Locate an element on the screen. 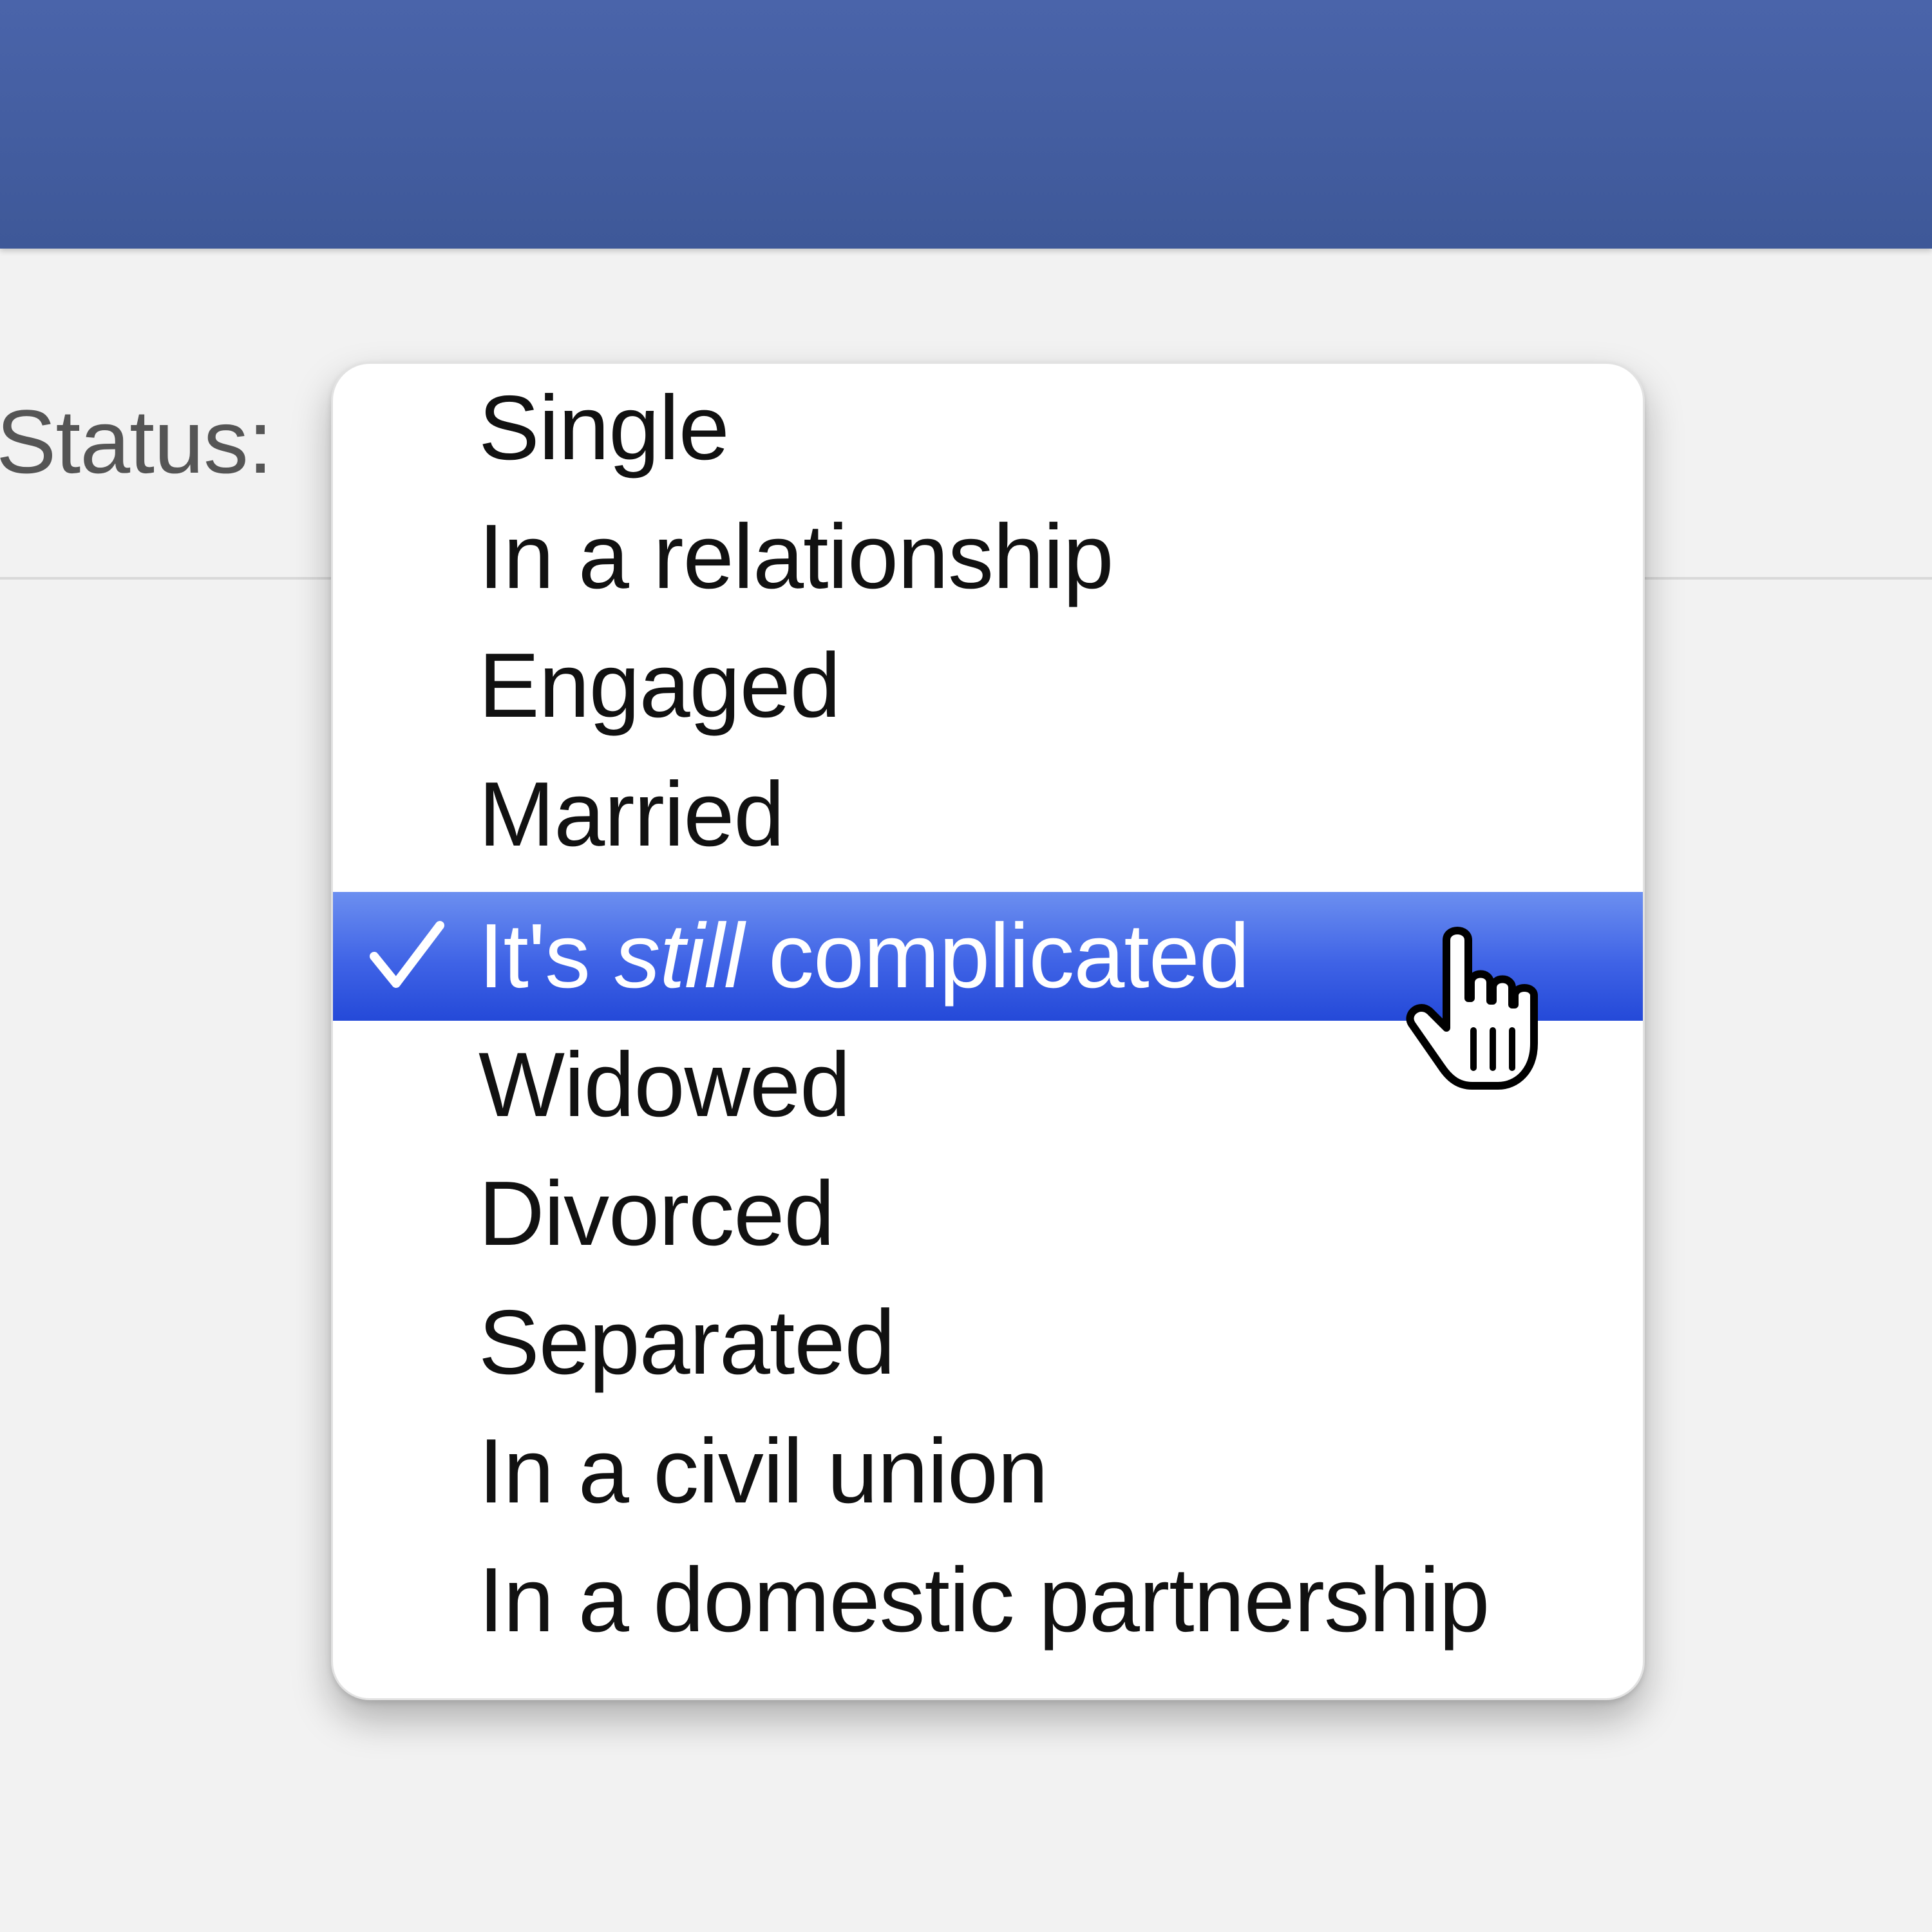  option-in-a-domestic-partnership: In a domestic partnership is located at coordinates (988, 1601).